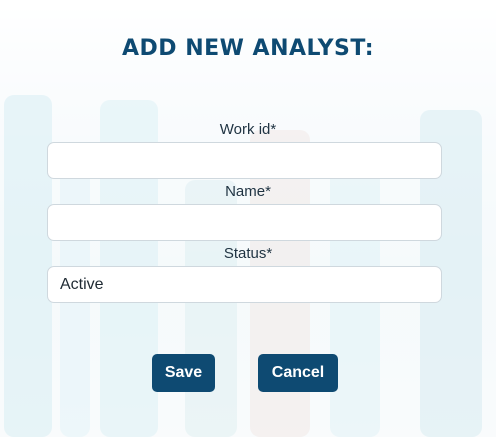 The width and height of the screenshot is (496, 437). What do you see at coordinates (247, 48) in the screenshot?
I see `page-title: ADD NEW ANALYST:` at bounding box center [247, 48].